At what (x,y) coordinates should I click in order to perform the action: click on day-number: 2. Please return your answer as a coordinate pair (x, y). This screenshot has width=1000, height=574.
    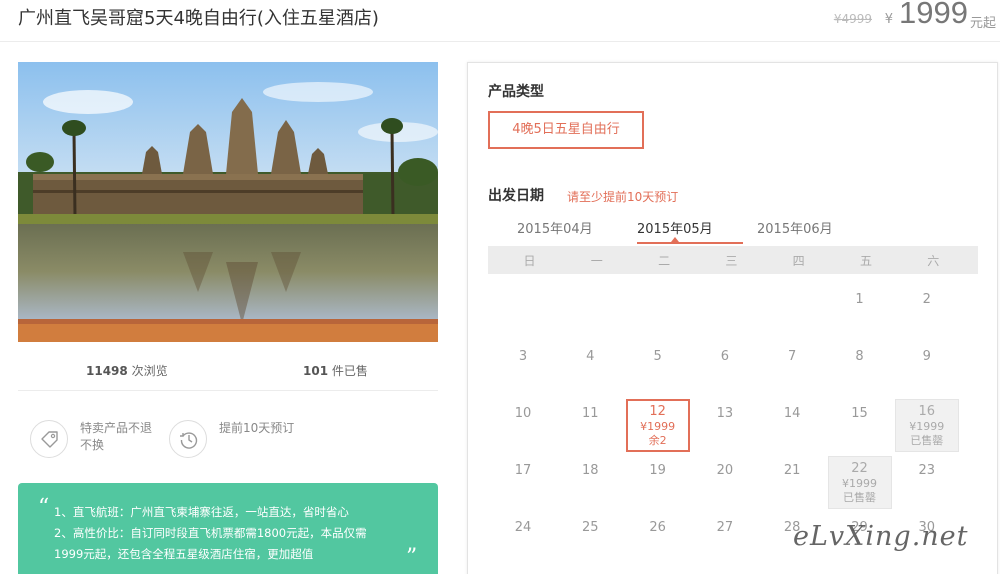
    Looking at the image, I should click on (926, 299).